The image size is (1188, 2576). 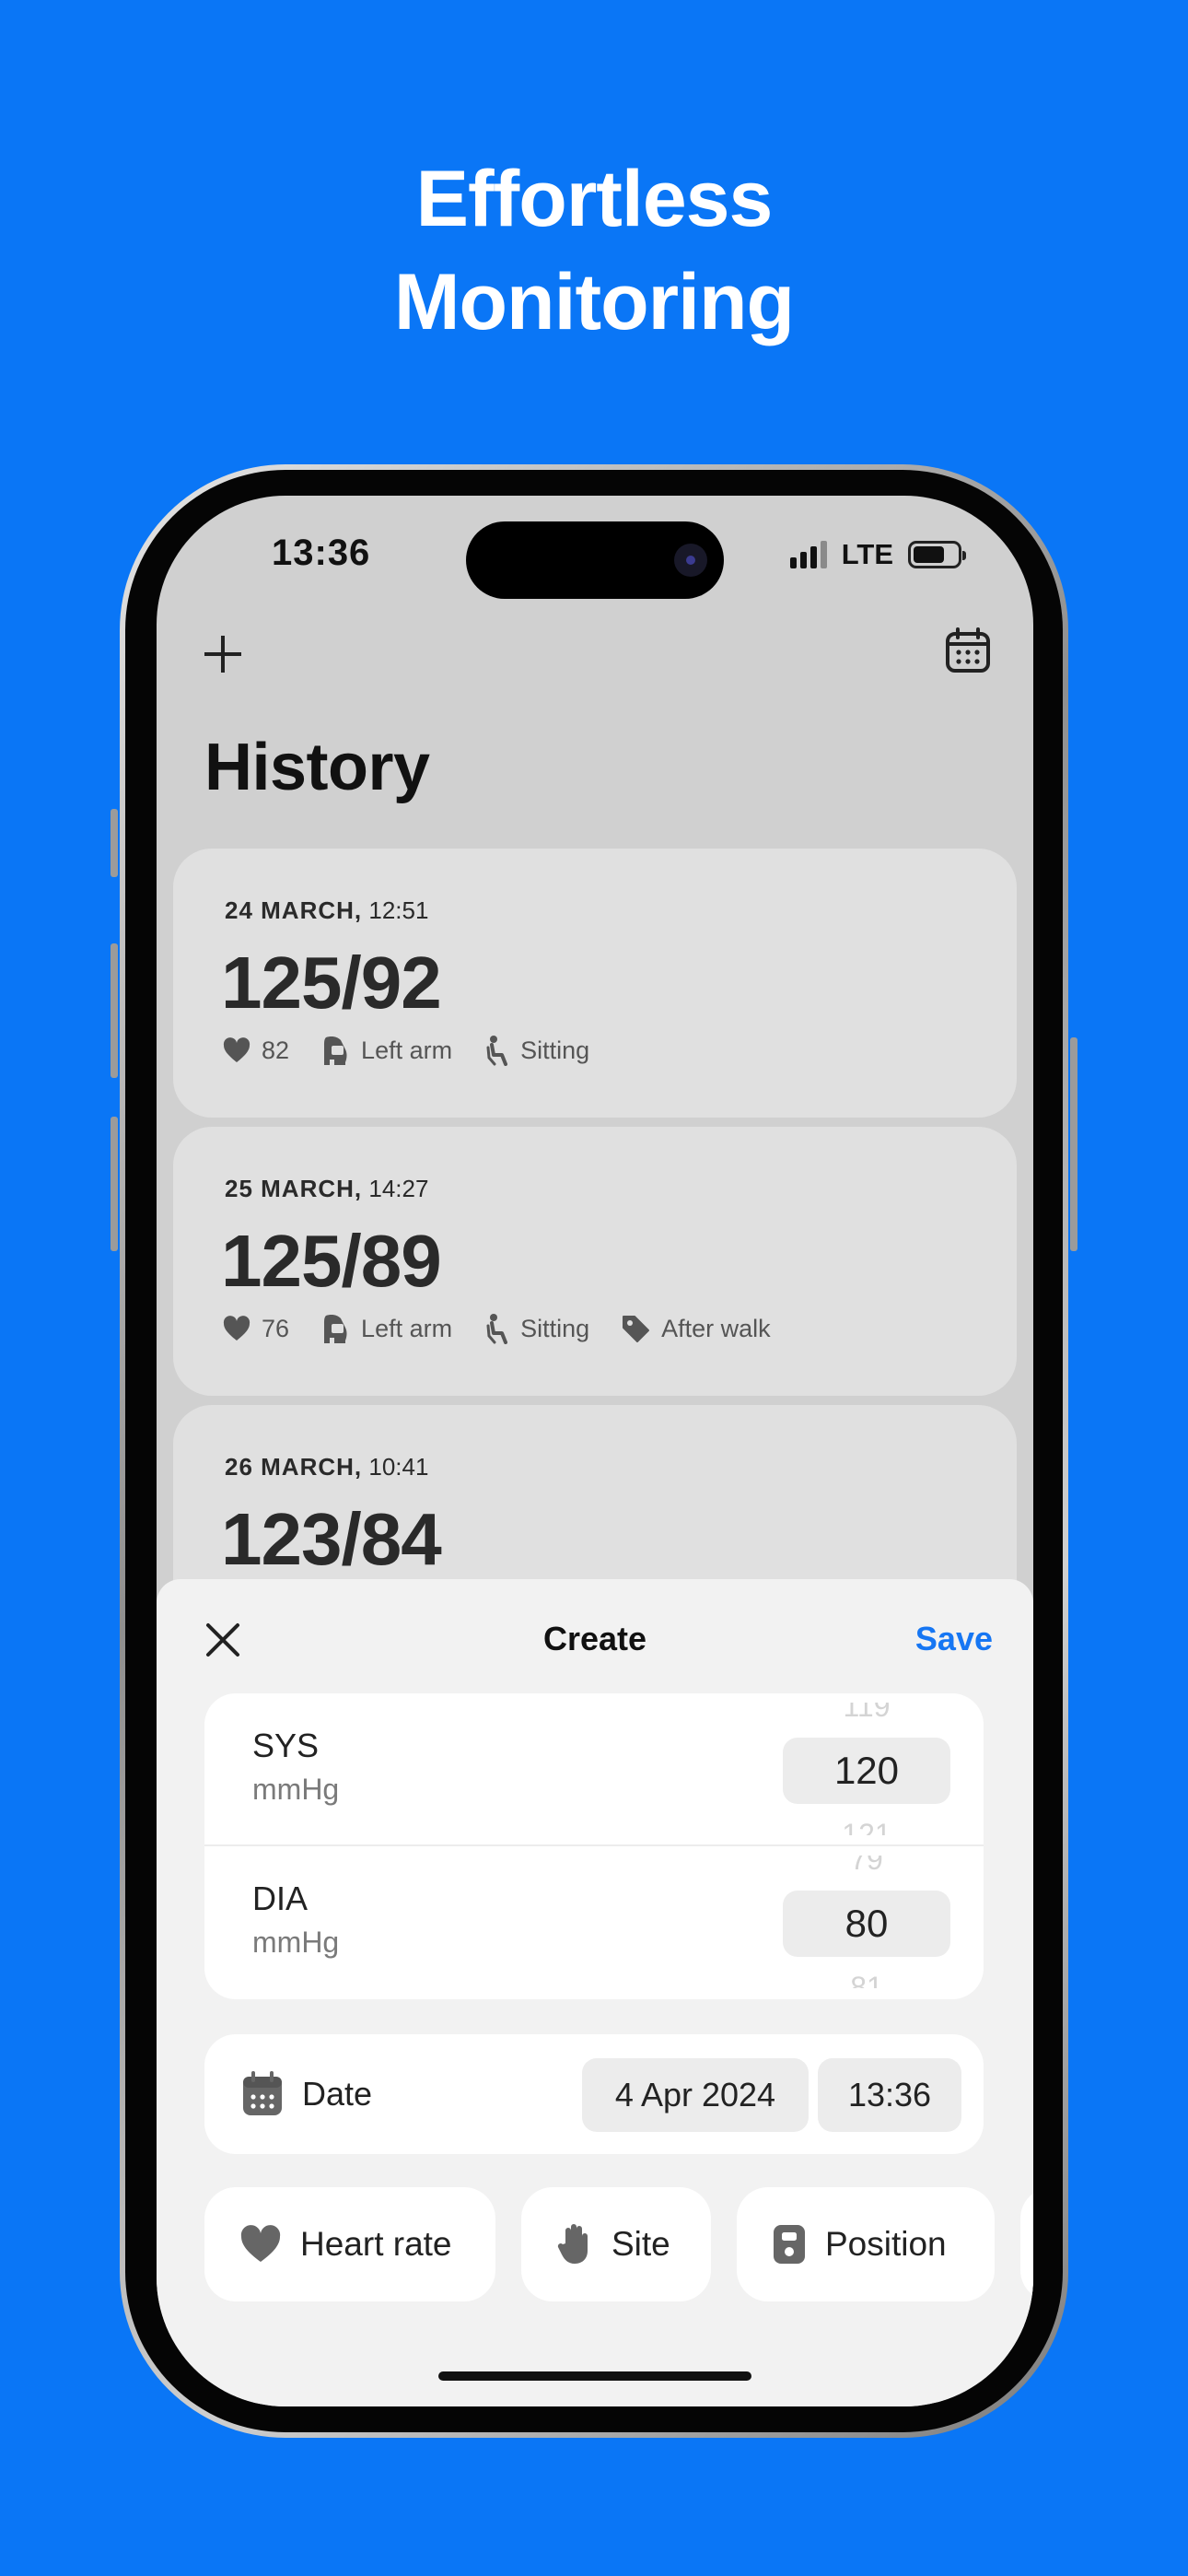 What do you see at coordinates (789, 2244) in the screenshot?
I see `position-icon` at bounding box center [789, 2244].